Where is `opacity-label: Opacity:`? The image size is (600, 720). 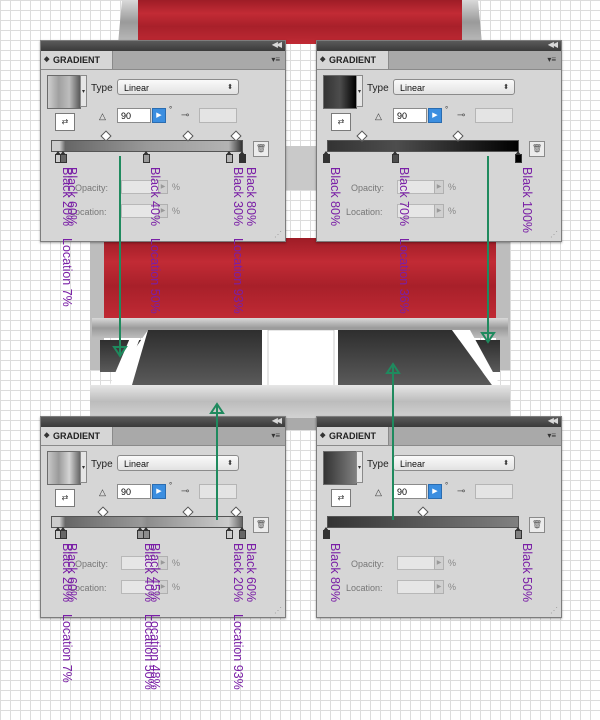 opacity-label: Opacity: is located at coordinates (92, 188).